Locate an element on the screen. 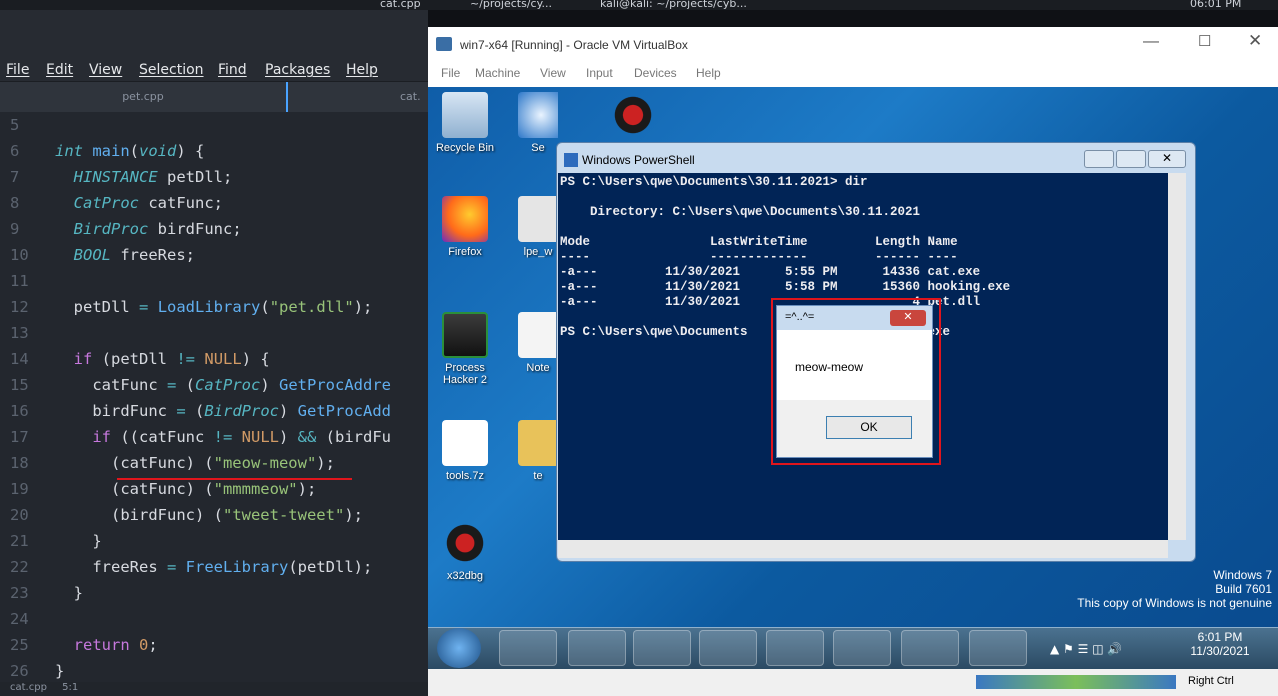 Image resolution: width=1278 pixels, height=696 pixels. desktop-icon-process-hacker: Process Hacker 2 is located at coordinates (465, 349).